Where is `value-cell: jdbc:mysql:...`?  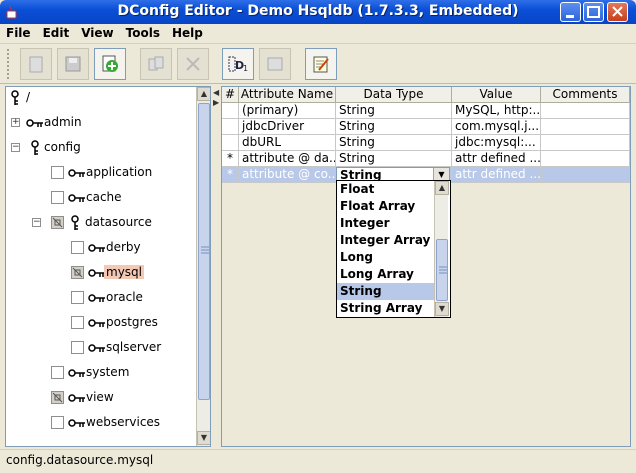 value-cell: jdbc:mysql:... is located at coordinates (496, 143).